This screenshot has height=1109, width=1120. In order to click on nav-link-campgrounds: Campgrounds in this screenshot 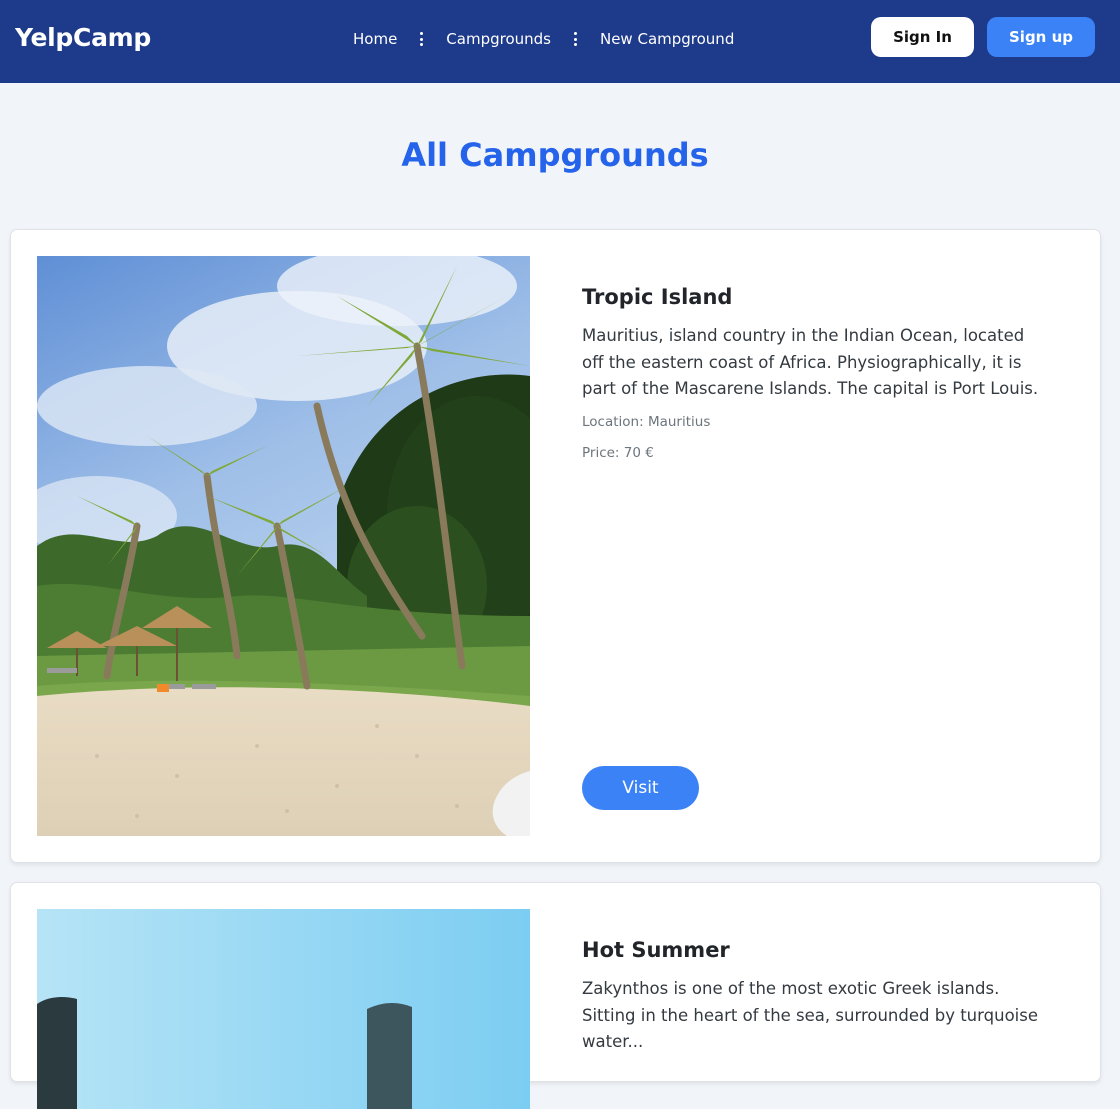, I will do `click(498, 39)`.